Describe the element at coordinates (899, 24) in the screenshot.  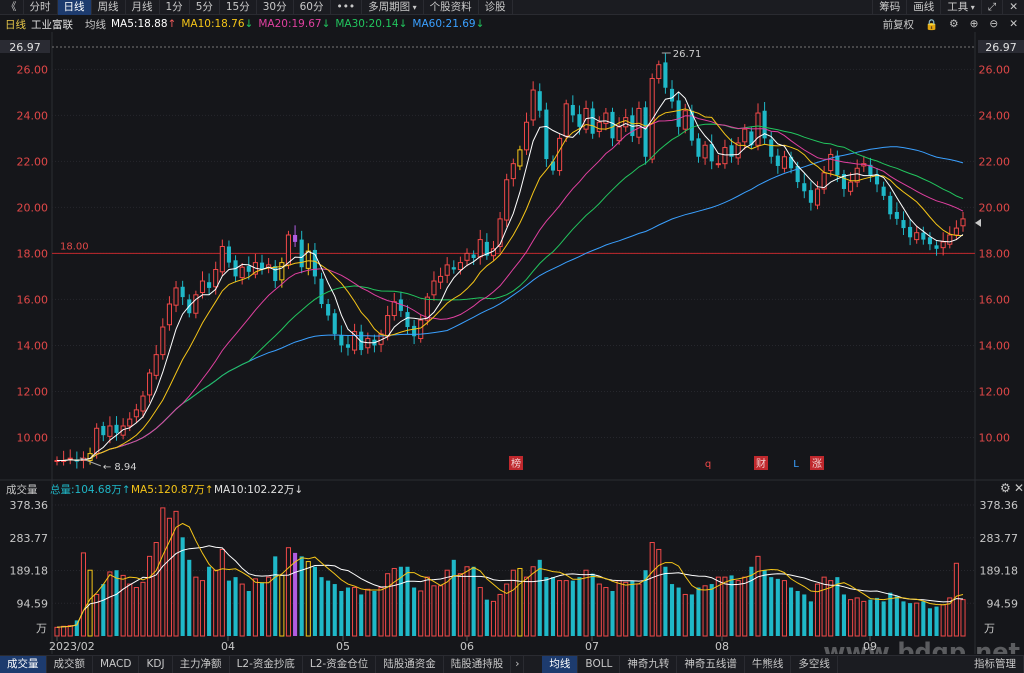
I see `adjust-mode: 前复权` at that location.